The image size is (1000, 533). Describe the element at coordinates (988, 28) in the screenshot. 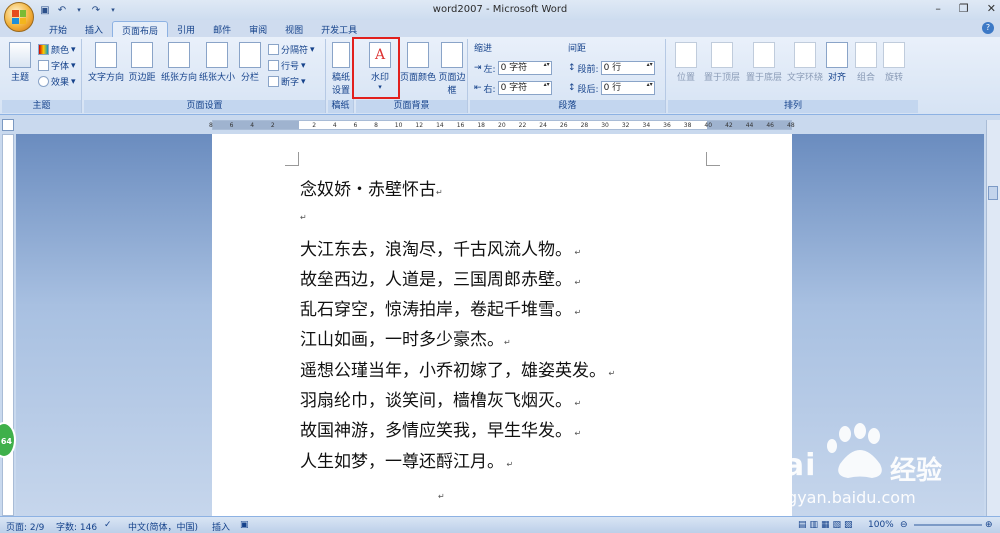

I see `help-icon: ?` at that location.